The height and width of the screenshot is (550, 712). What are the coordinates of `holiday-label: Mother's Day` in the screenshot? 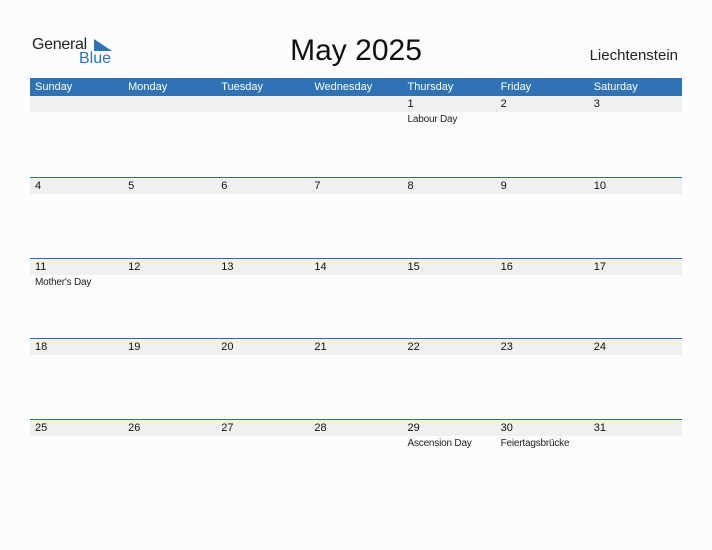 It's located at (63, 282).